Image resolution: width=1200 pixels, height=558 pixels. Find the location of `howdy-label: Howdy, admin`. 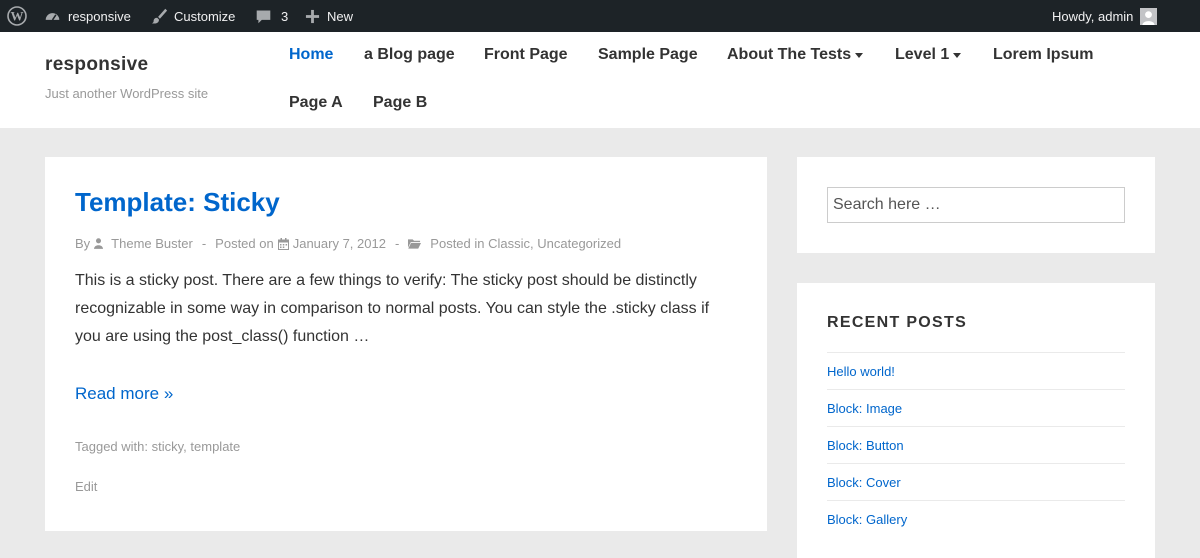

howdy-label: Howdy, admin is located at coordinates (1093, 16).